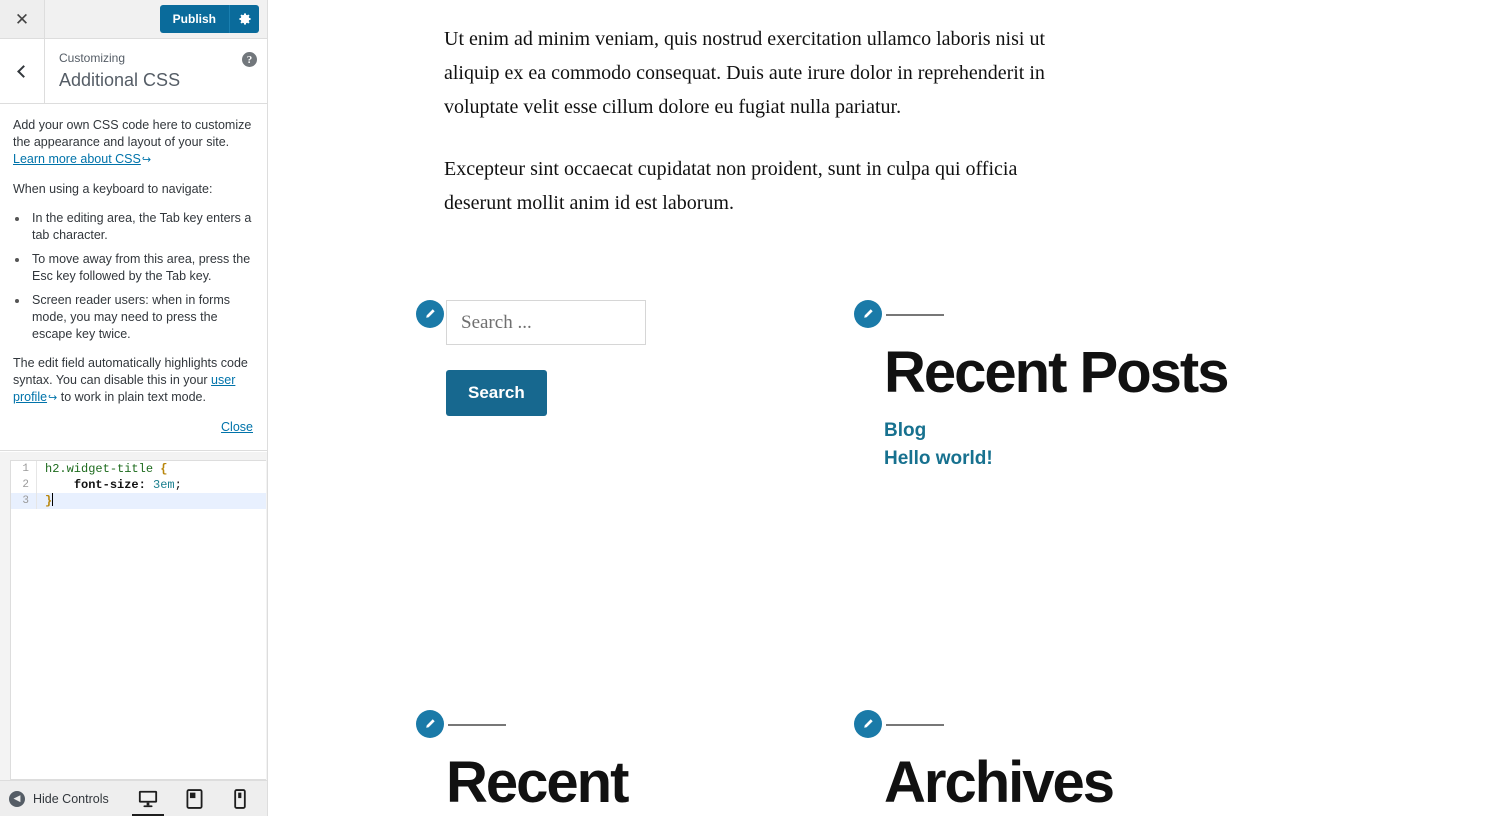 The height and width of the screenshot is (816, 1500). I want to click on code-line: 1 h2.widget-title {, so click(138, 469).